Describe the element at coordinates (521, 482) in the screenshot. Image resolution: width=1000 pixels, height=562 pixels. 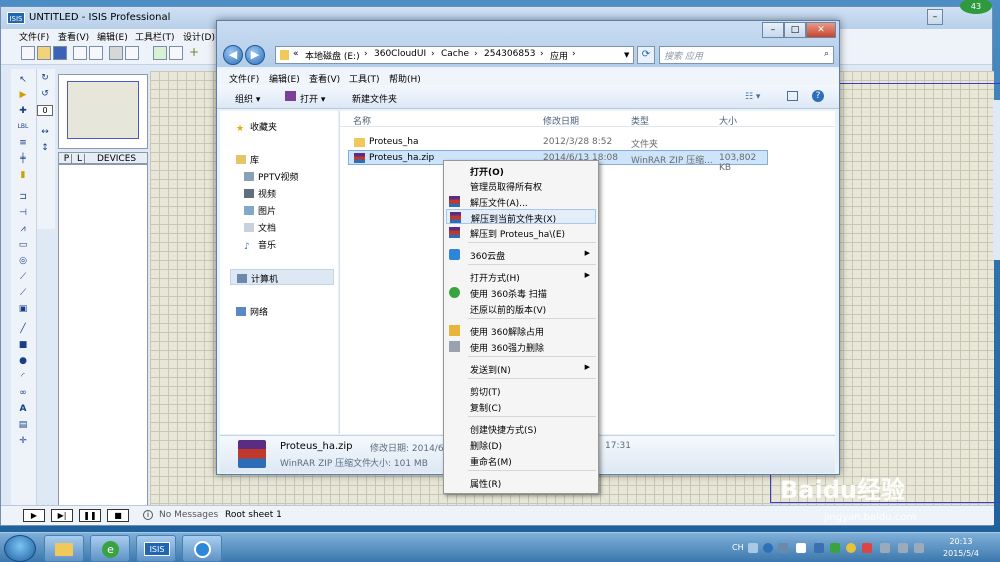
I see `menu-properties: 属性(R)` at that location.